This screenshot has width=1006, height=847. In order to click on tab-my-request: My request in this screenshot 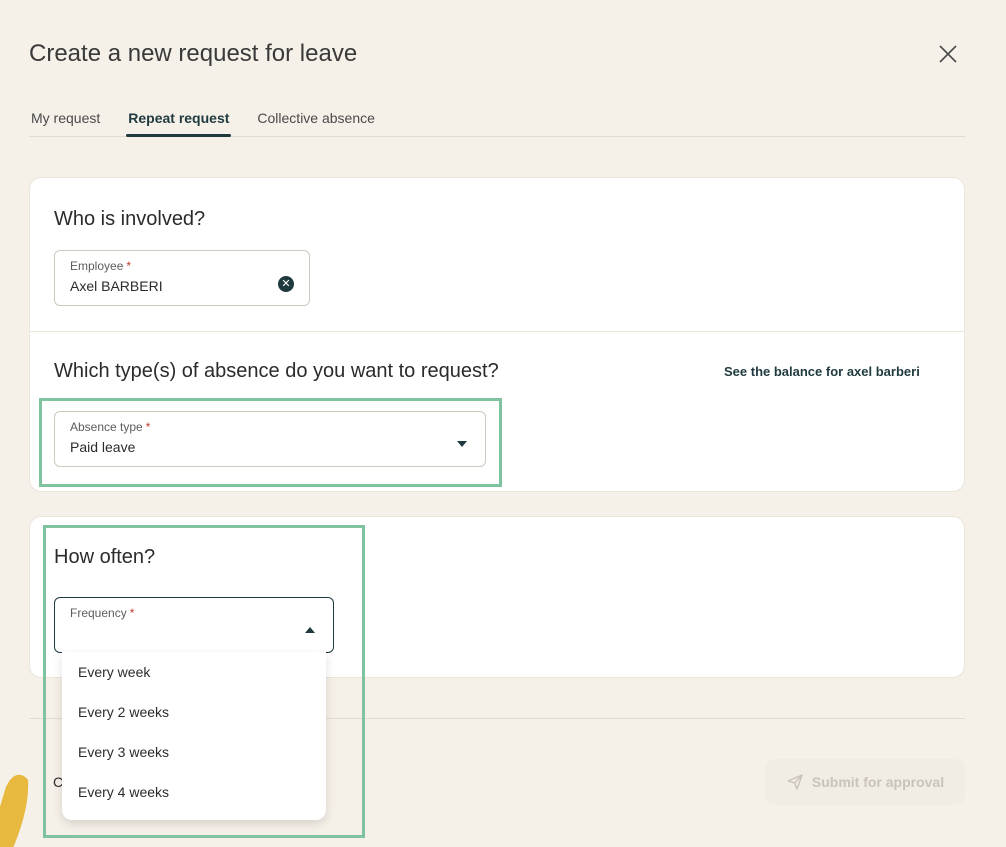, I will do `click(65, 120)`.